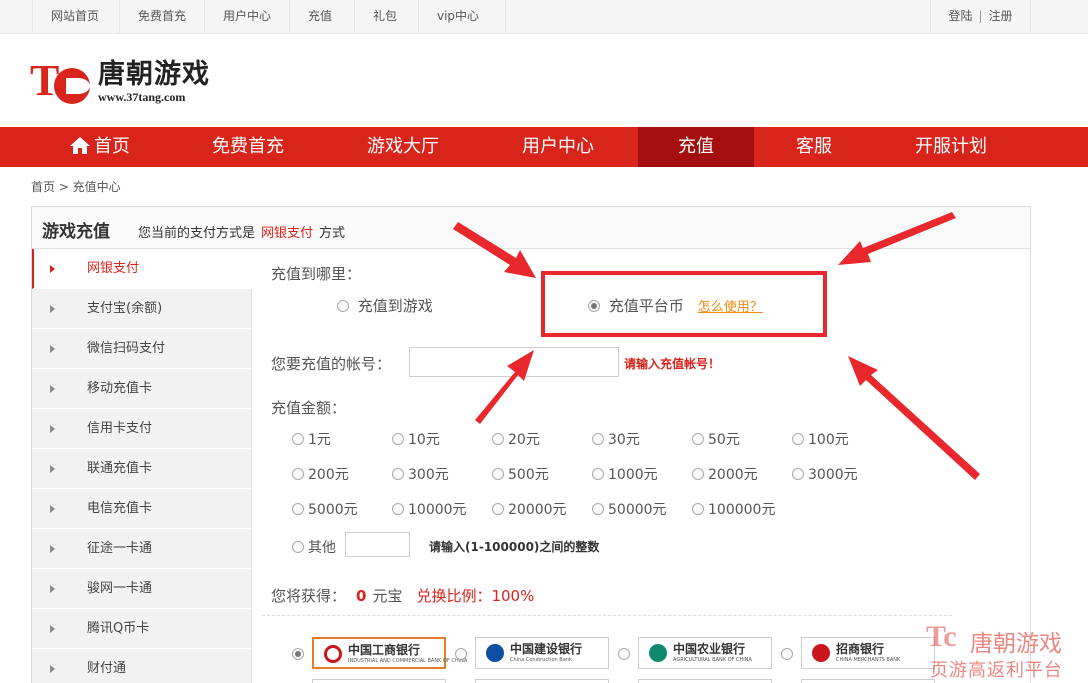 The image size is (1088, 683). Describe the element at coordinates (408, 661) in the screenshot. I see `bank-en-name: INDUSTRIAL AND COMMERCIAL BANK OF CHINA` at that location.